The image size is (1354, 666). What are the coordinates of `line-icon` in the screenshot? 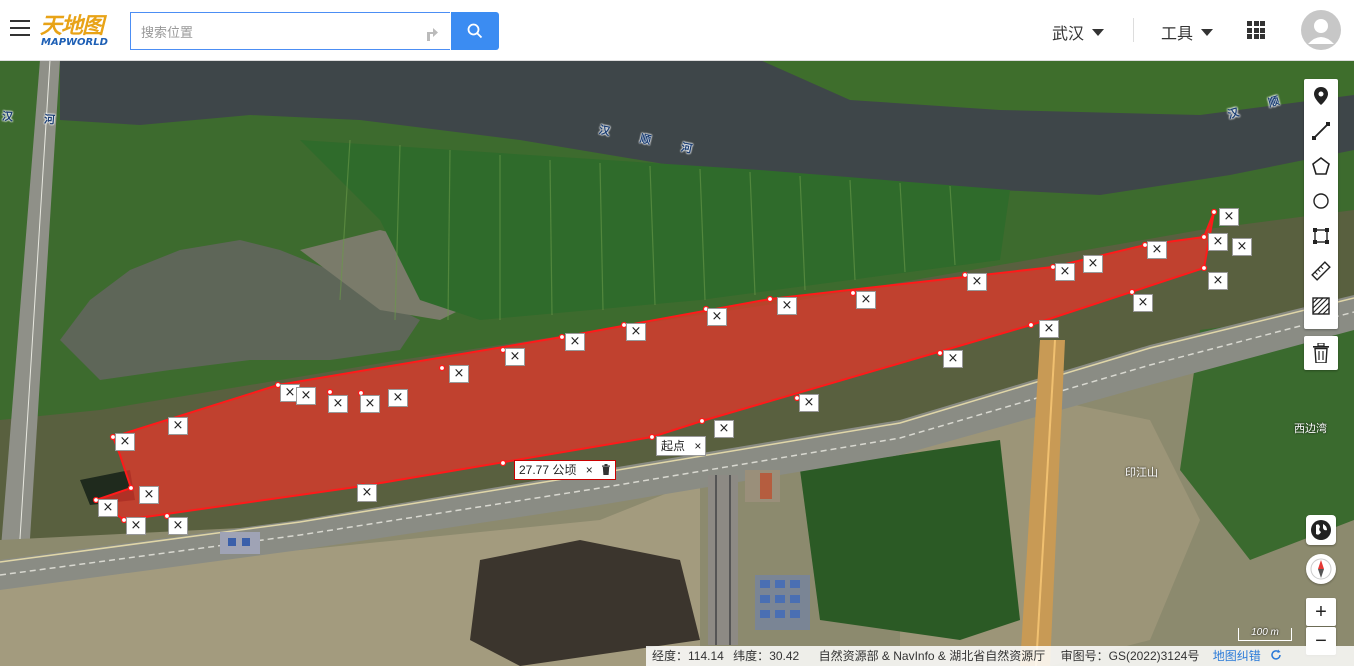 It's located at (1321, 131).